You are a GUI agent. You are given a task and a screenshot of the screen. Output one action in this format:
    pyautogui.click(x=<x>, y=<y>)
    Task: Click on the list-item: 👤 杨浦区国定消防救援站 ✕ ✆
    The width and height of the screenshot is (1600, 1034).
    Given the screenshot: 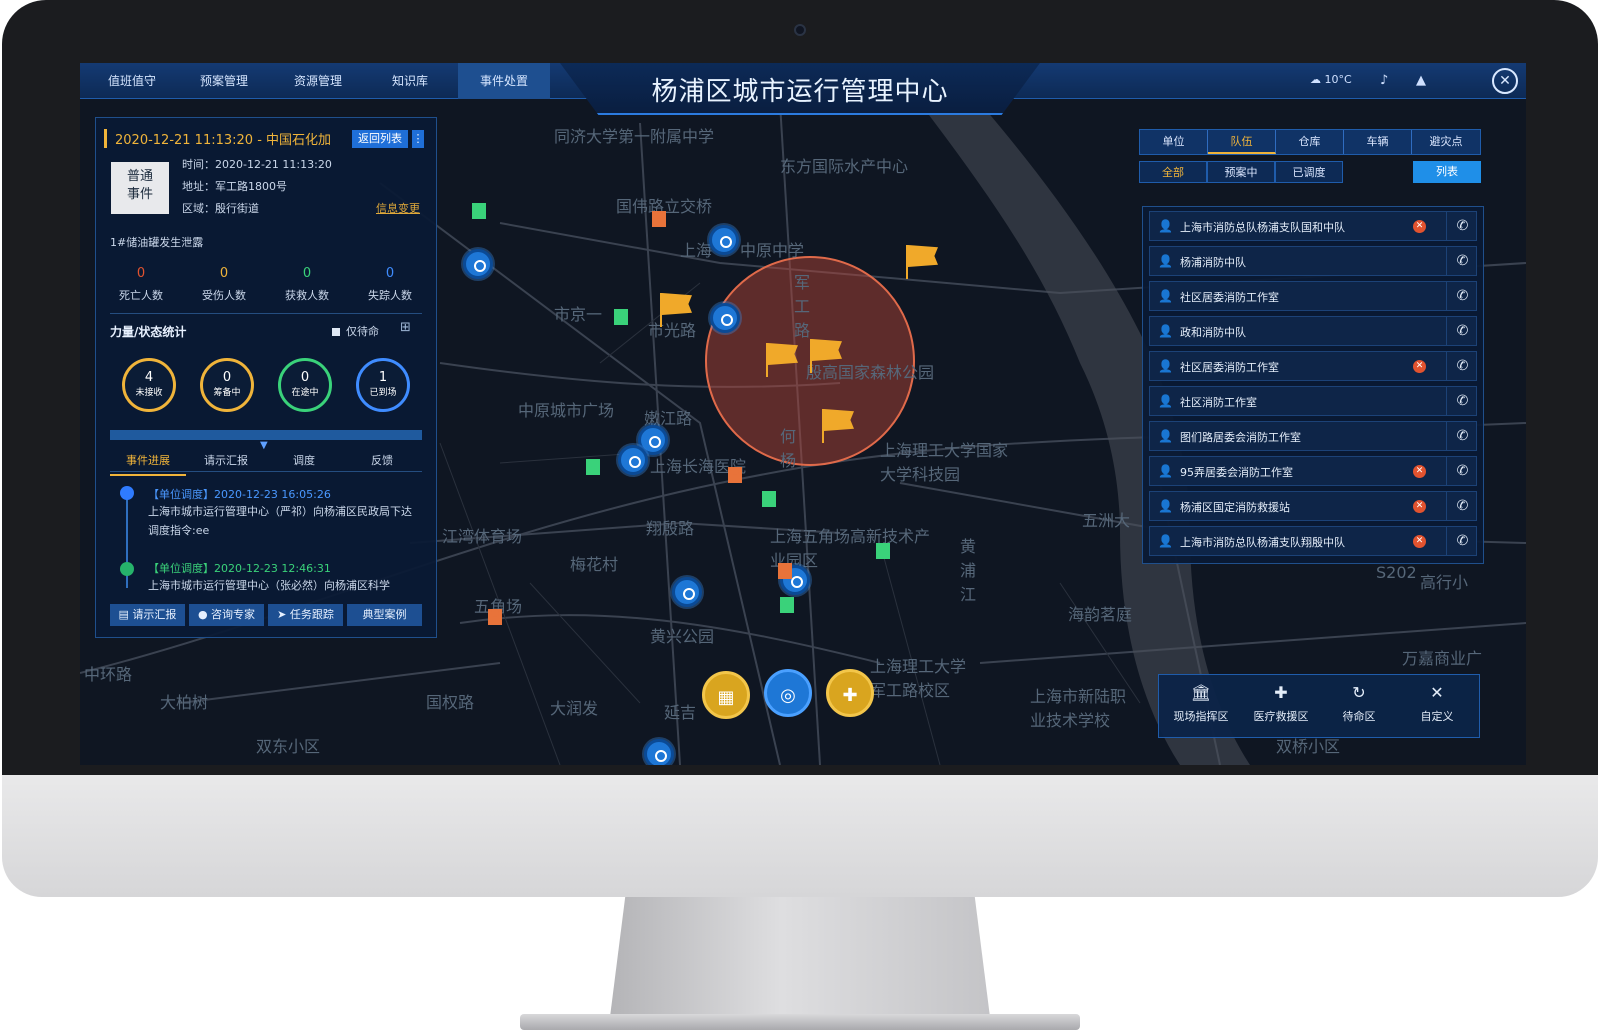 What is the action you would take?
    pyautogui.click(x=1313, y=506)
    